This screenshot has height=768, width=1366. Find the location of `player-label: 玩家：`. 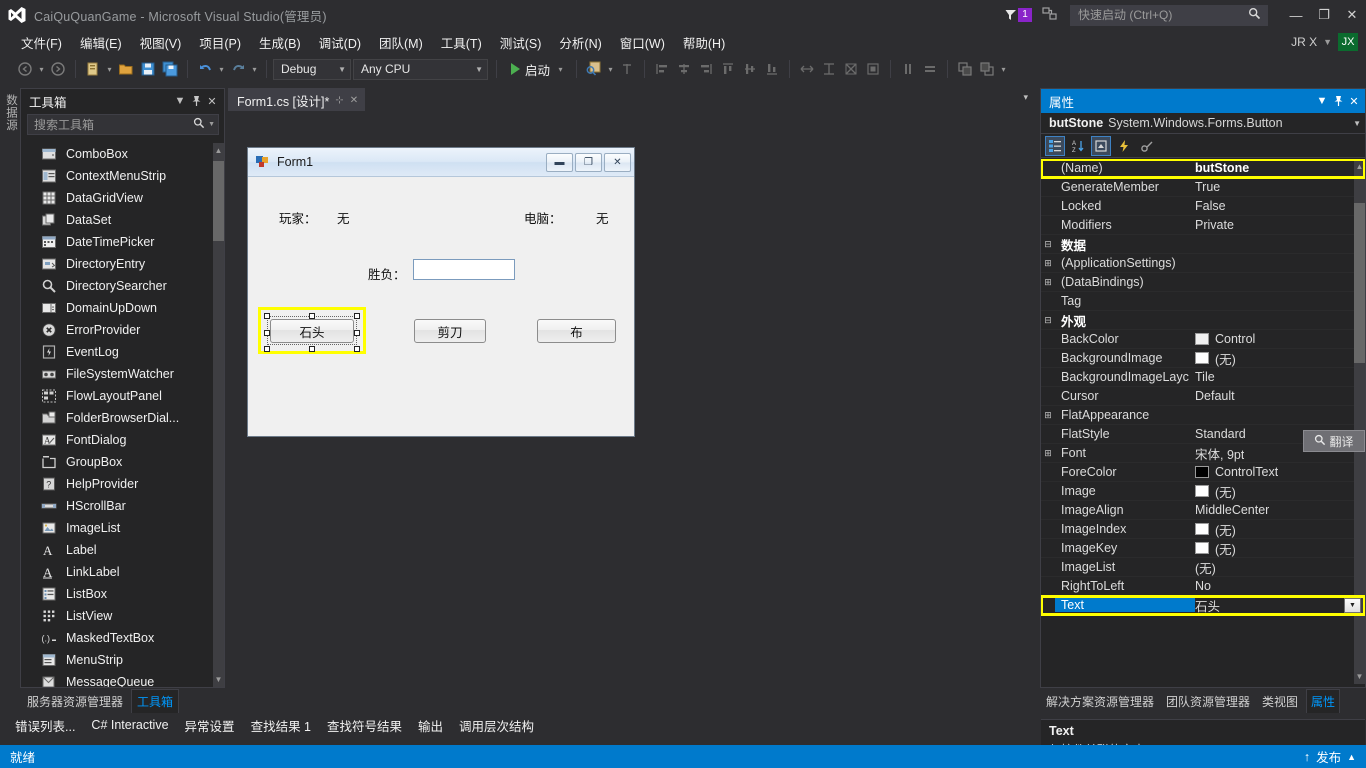

player-label: 玩家： is located at coordinates (298, 217).